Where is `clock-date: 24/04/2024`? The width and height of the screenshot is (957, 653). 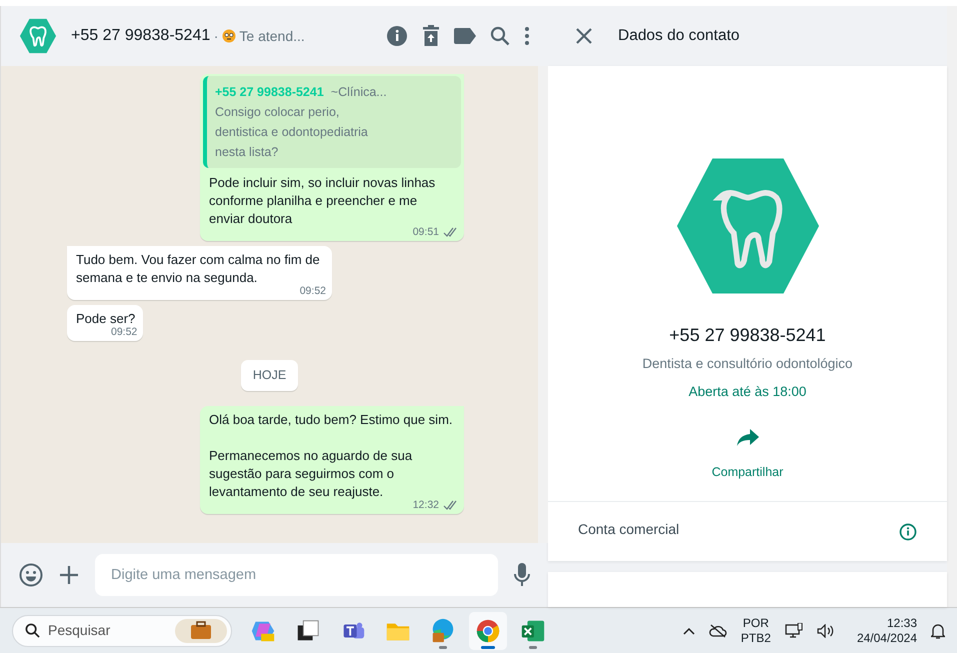 clock-date: 24/04/2024 is located at coordinates (886, 638).